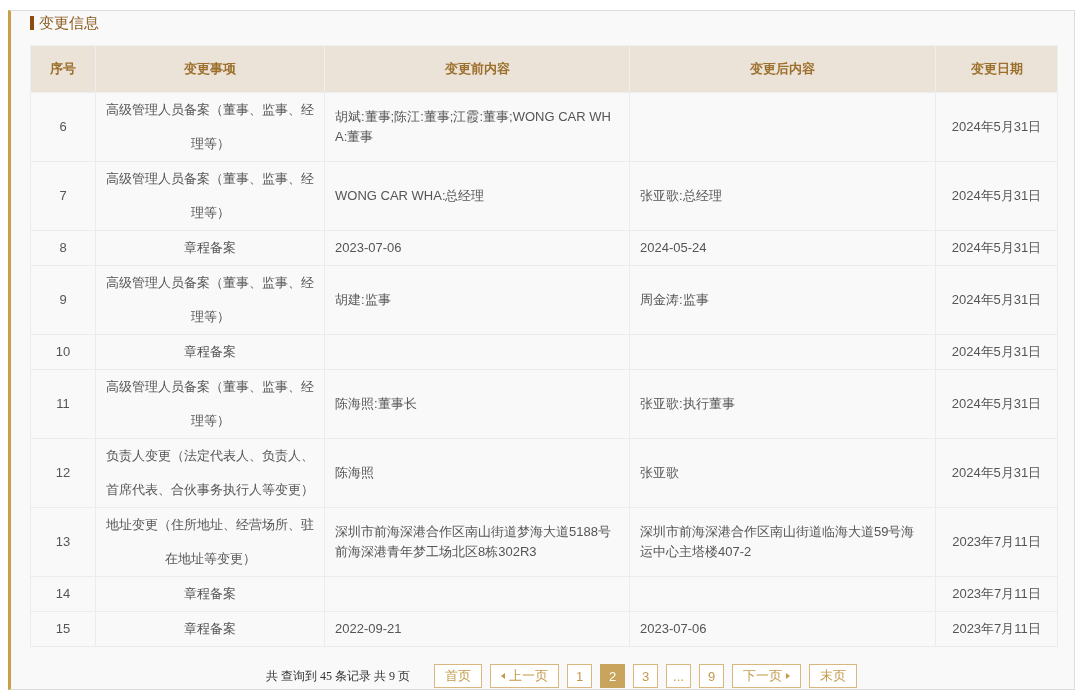 The image size is (1080, 697). Describe the element at coordinates (711, 676) in the screenshot. I see `page-number-button: 9` at that location.